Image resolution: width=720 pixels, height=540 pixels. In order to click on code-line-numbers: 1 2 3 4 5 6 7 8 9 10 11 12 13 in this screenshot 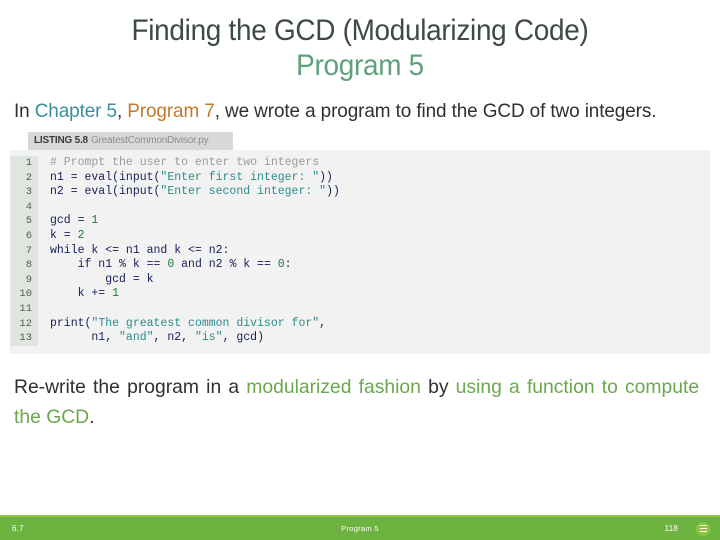, I will do `click(24, 251)`.